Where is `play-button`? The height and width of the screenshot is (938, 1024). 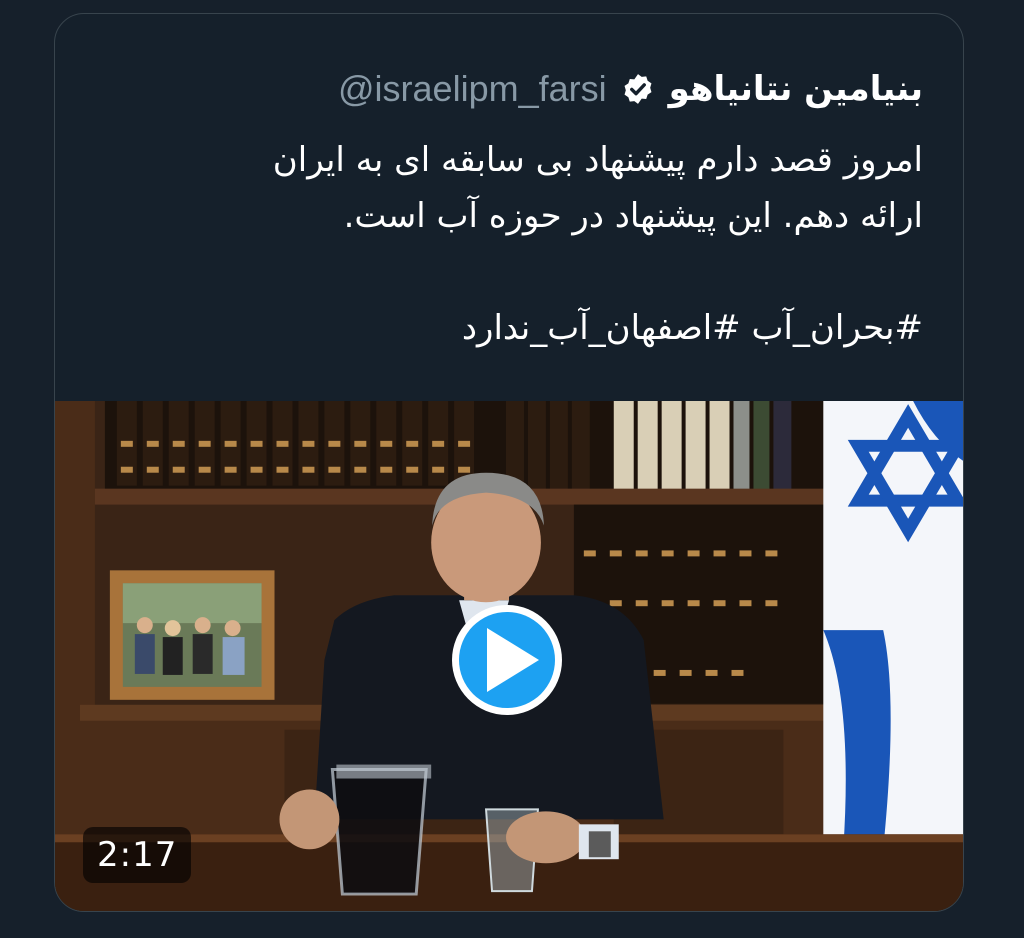 play-button is located at coordinates (507, 660).